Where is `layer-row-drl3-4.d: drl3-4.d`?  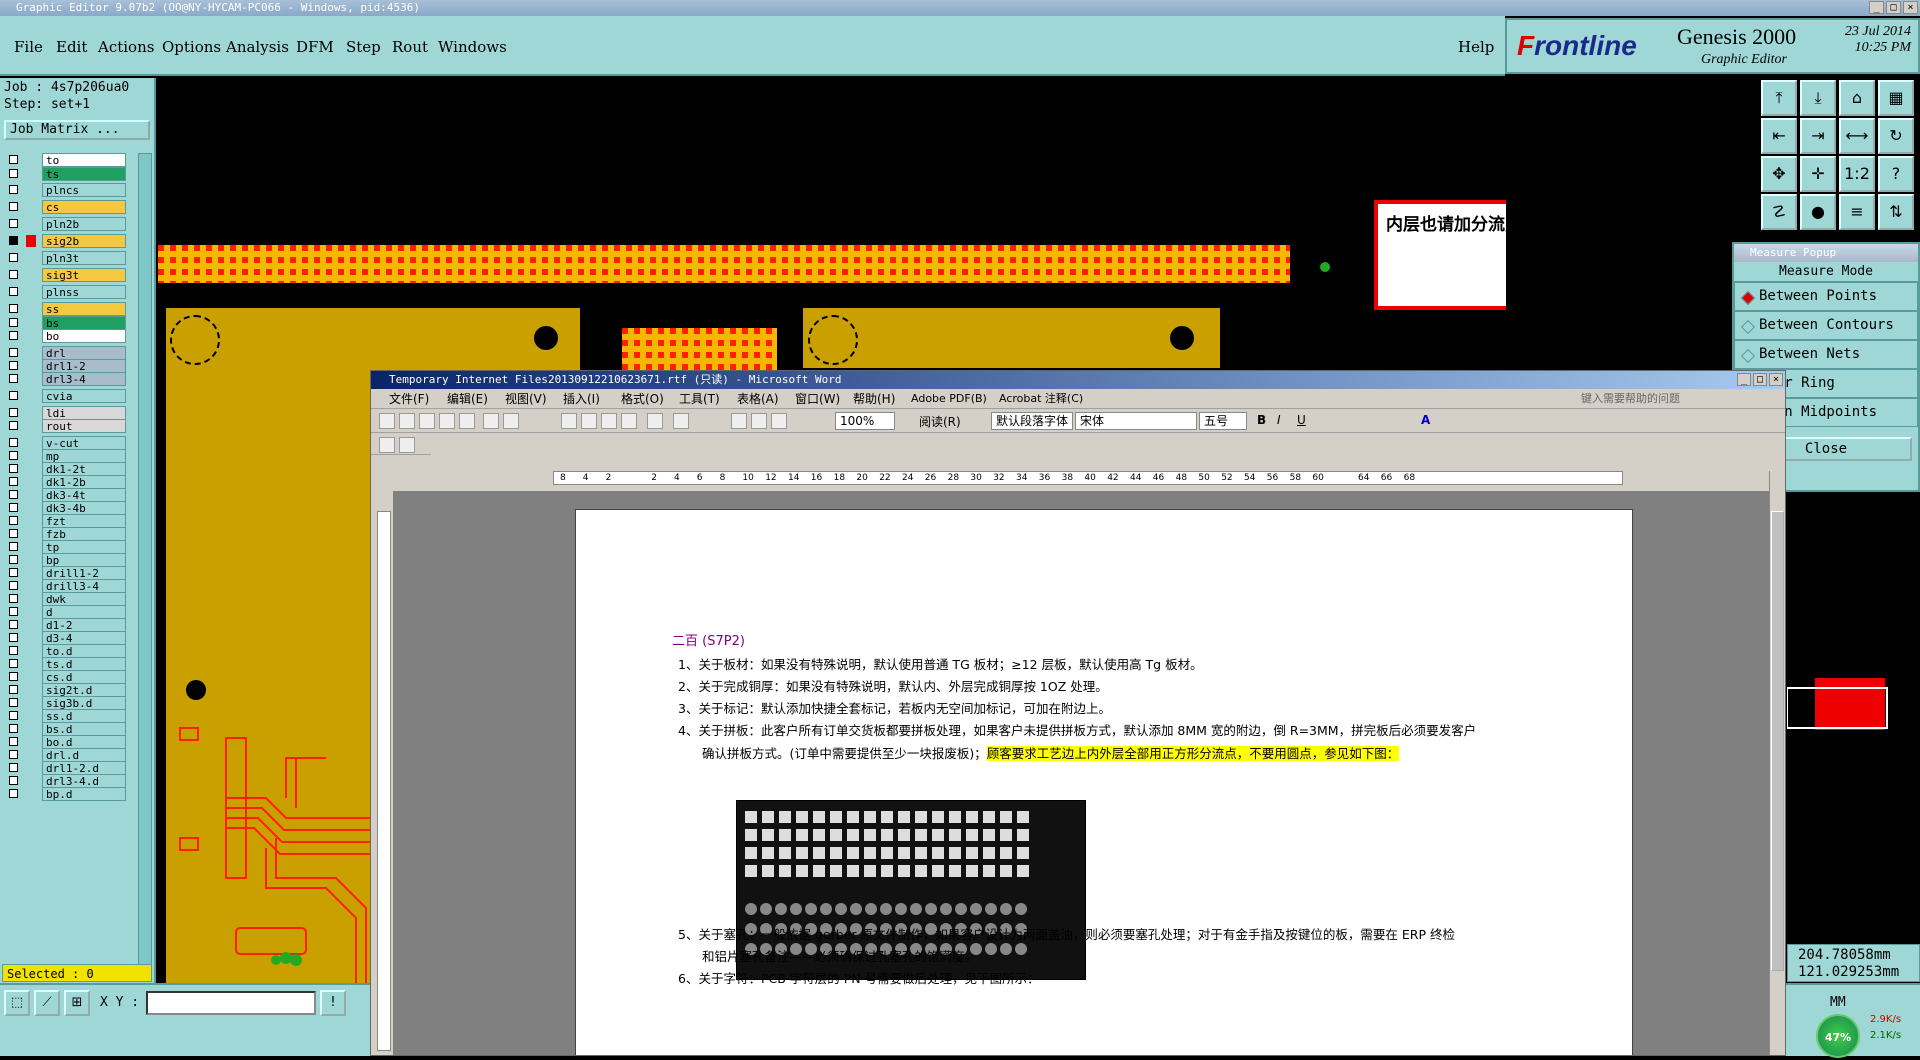
layer-row-drl3-4.d: drl3-4.d is located at coordinates (65, 781).